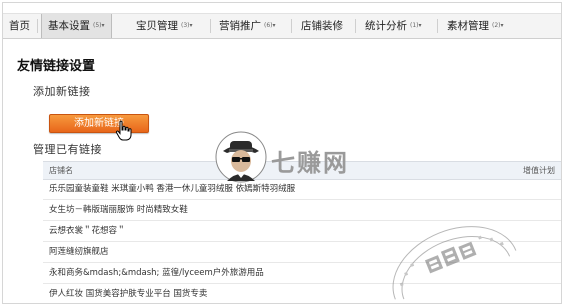  What do you see at coordinates (454, 263) in the screenshot?
I see `watermark-stamp-icon` at bounding box center [454, 263].